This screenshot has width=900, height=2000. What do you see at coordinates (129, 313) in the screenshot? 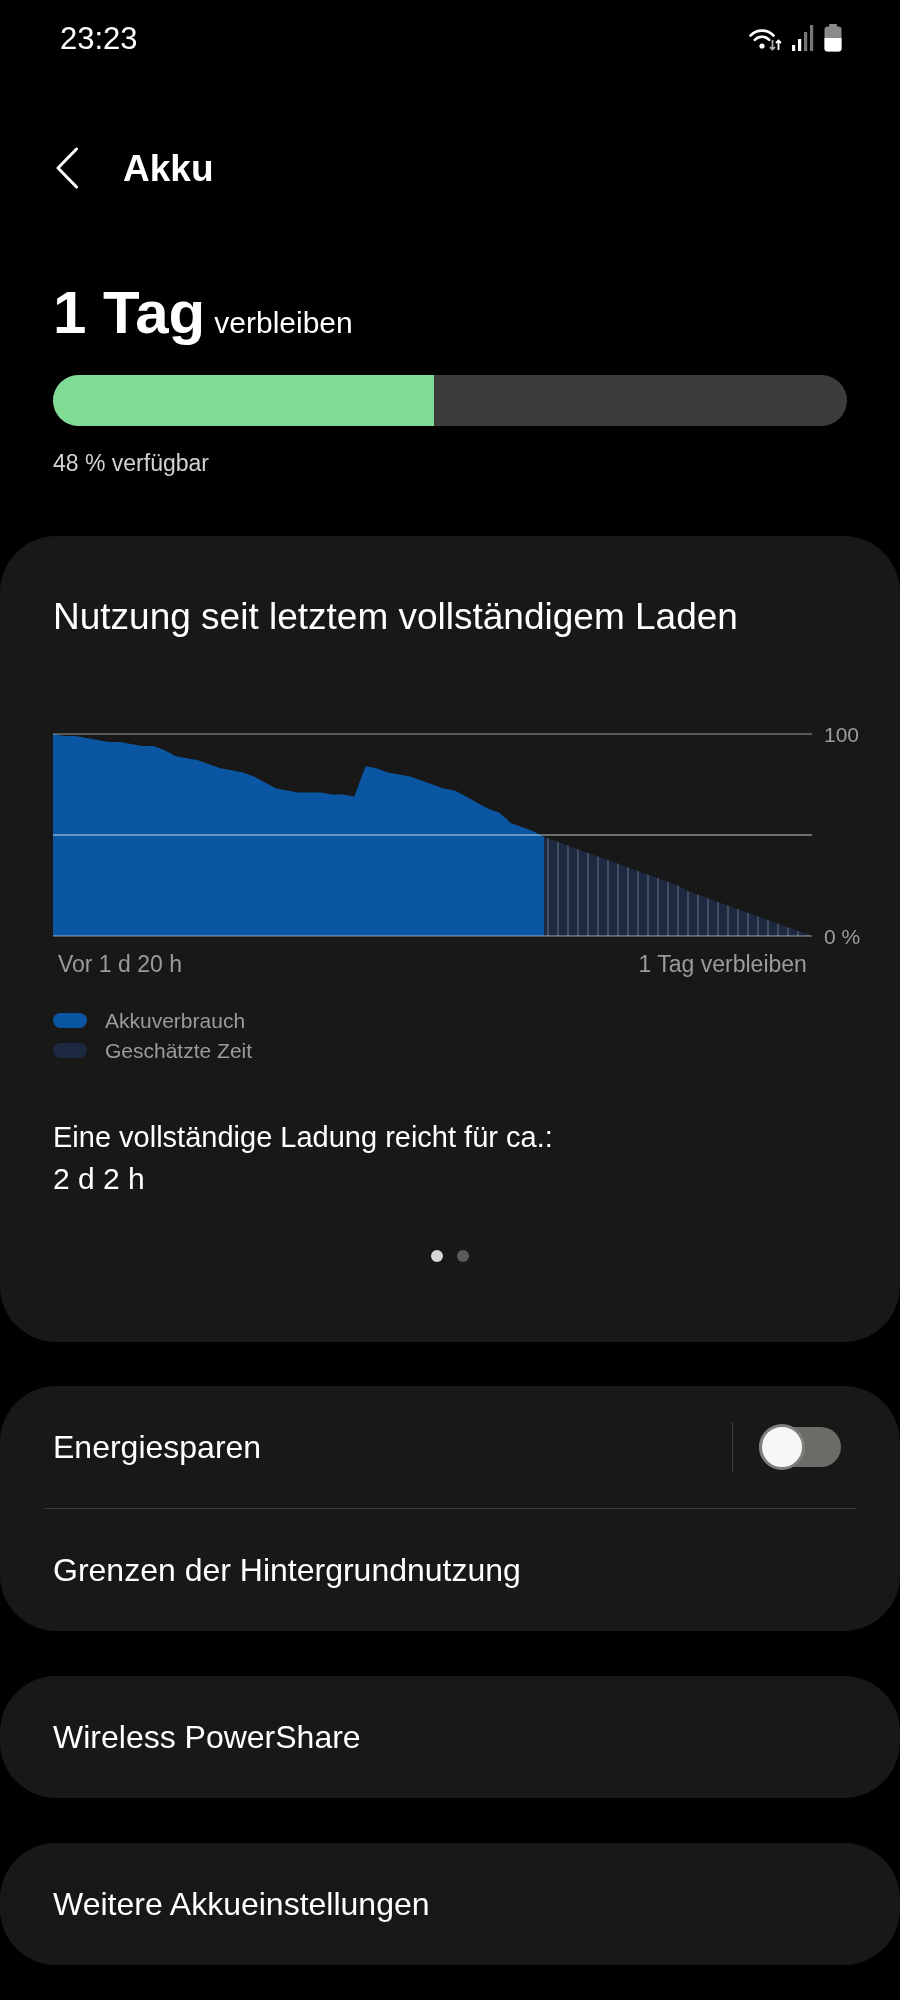
I see `remaining-time: 1 Tag` at bounding box center [129, 313].